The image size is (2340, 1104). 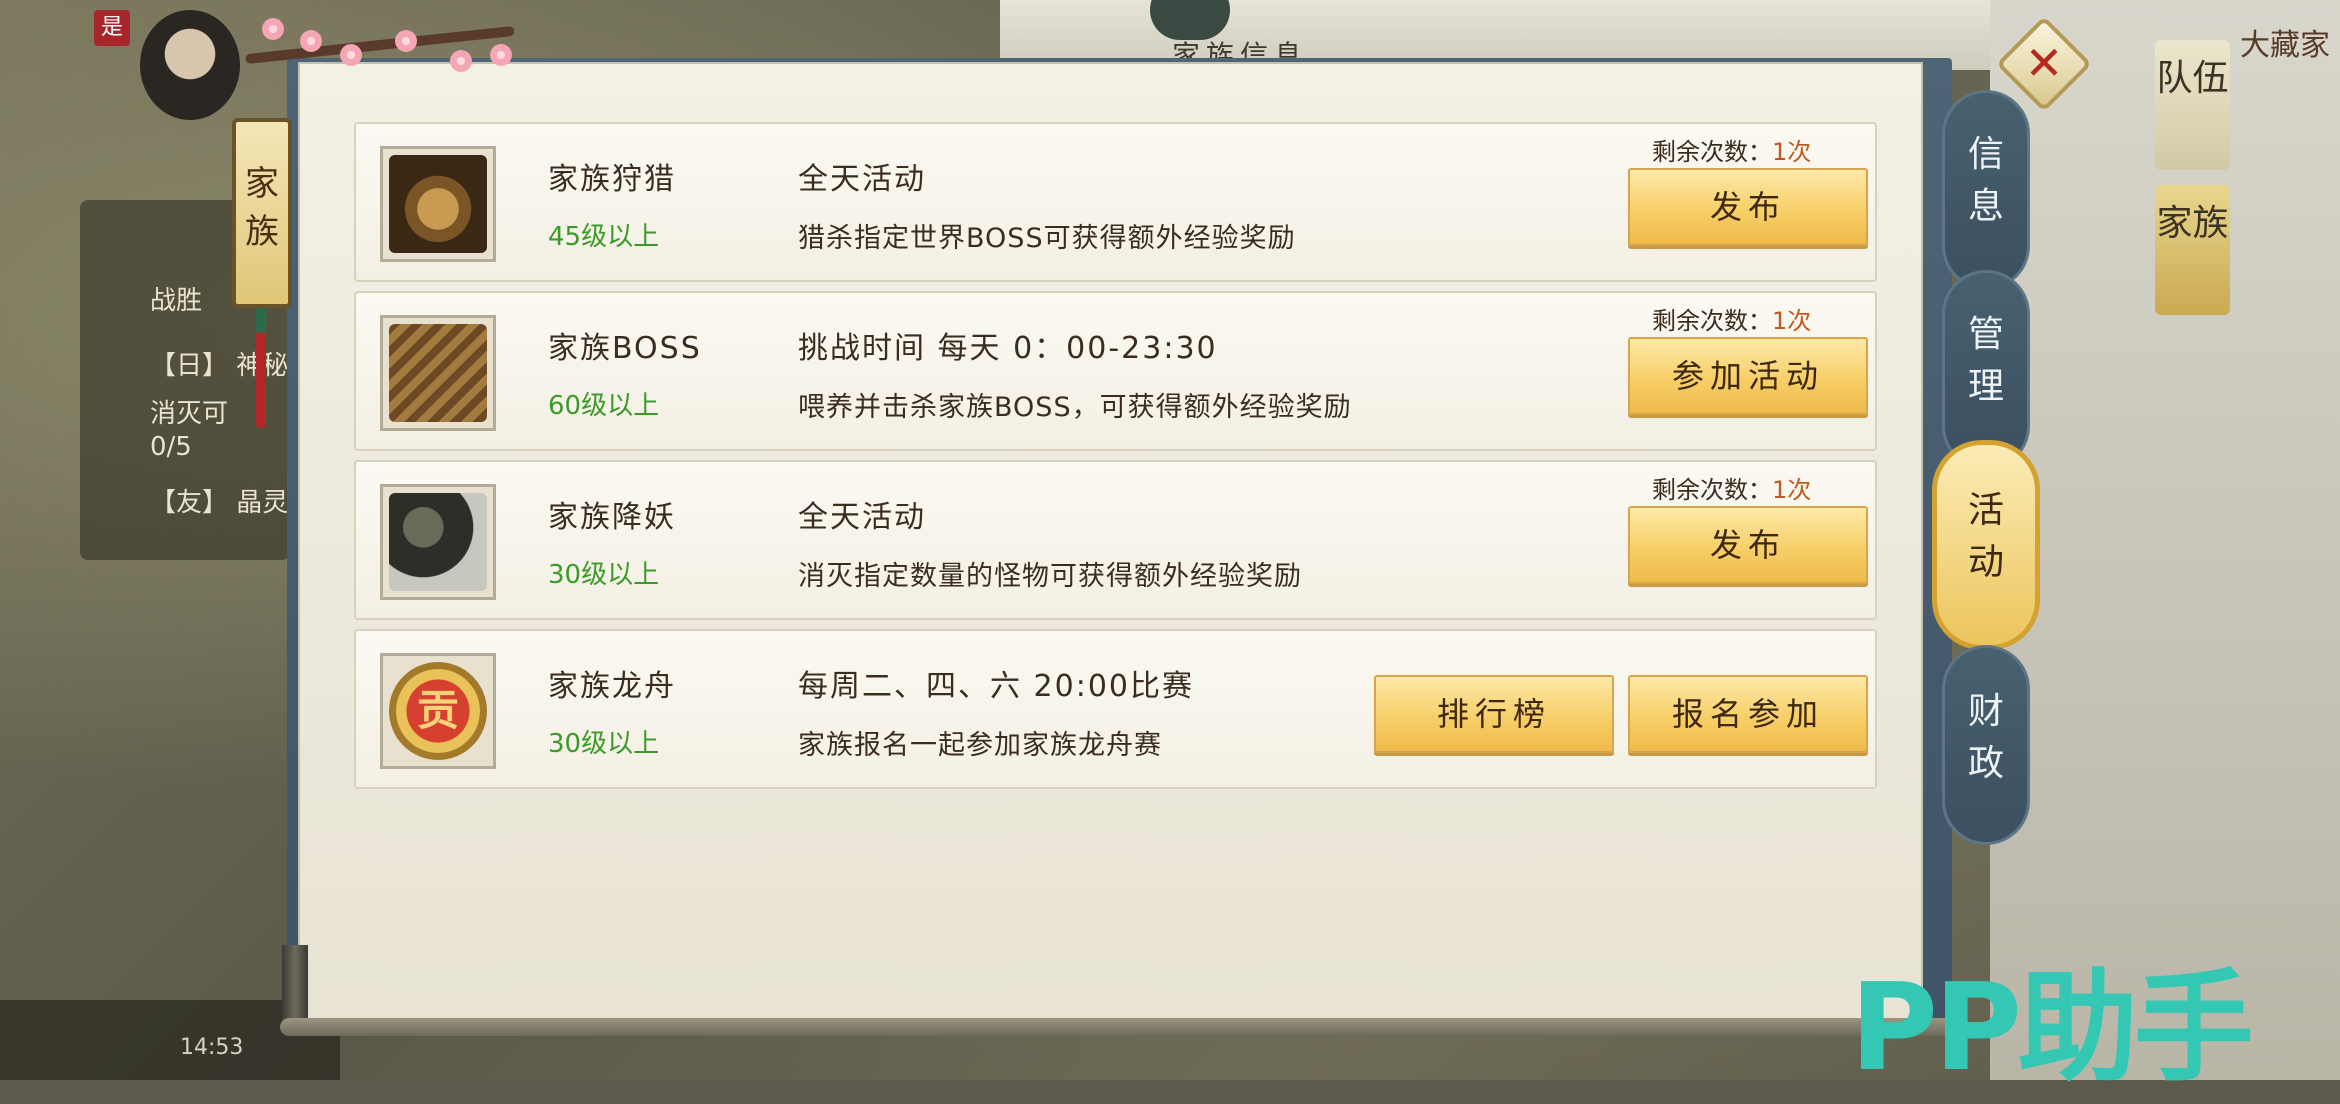 I want to click on quest-line: 【日】 神秘, so click(x=219, y=366).